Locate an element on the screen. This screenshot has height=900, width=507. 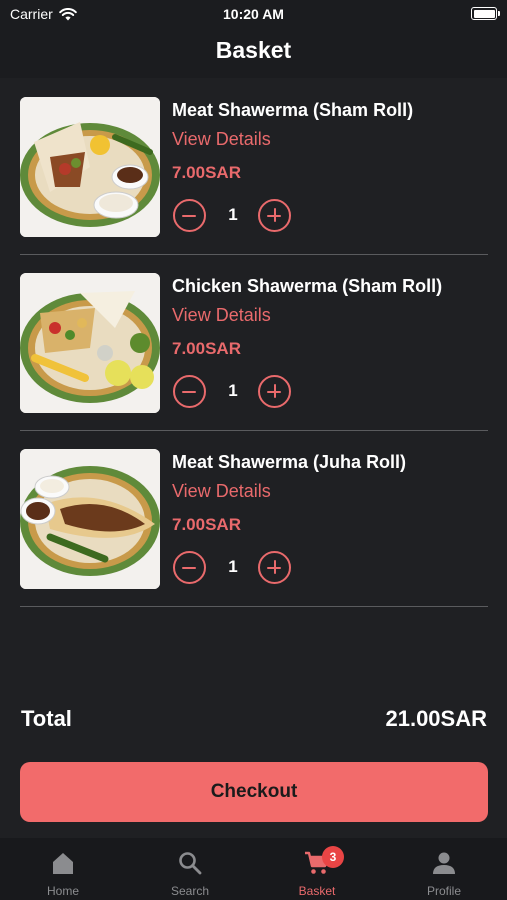
home-icon is located at coordinates (63, 863).